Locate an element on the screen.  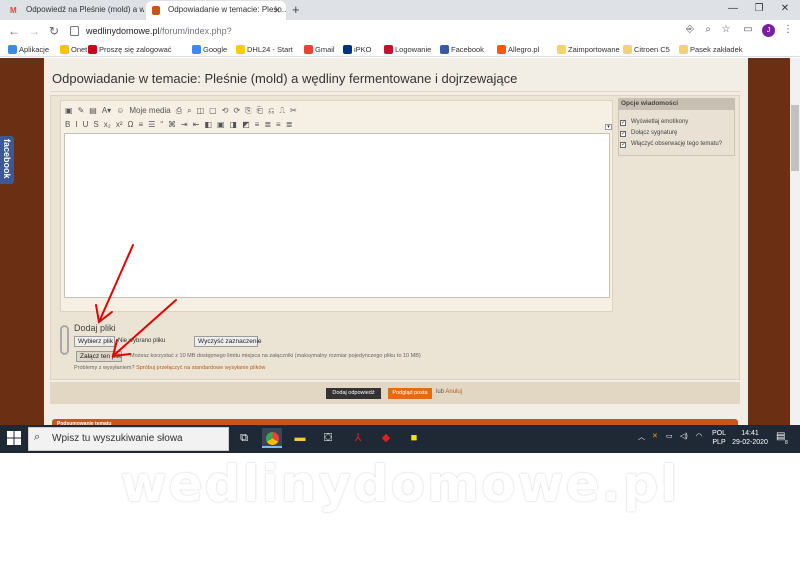
windows-start-icon is located at coordinates (14, 438).